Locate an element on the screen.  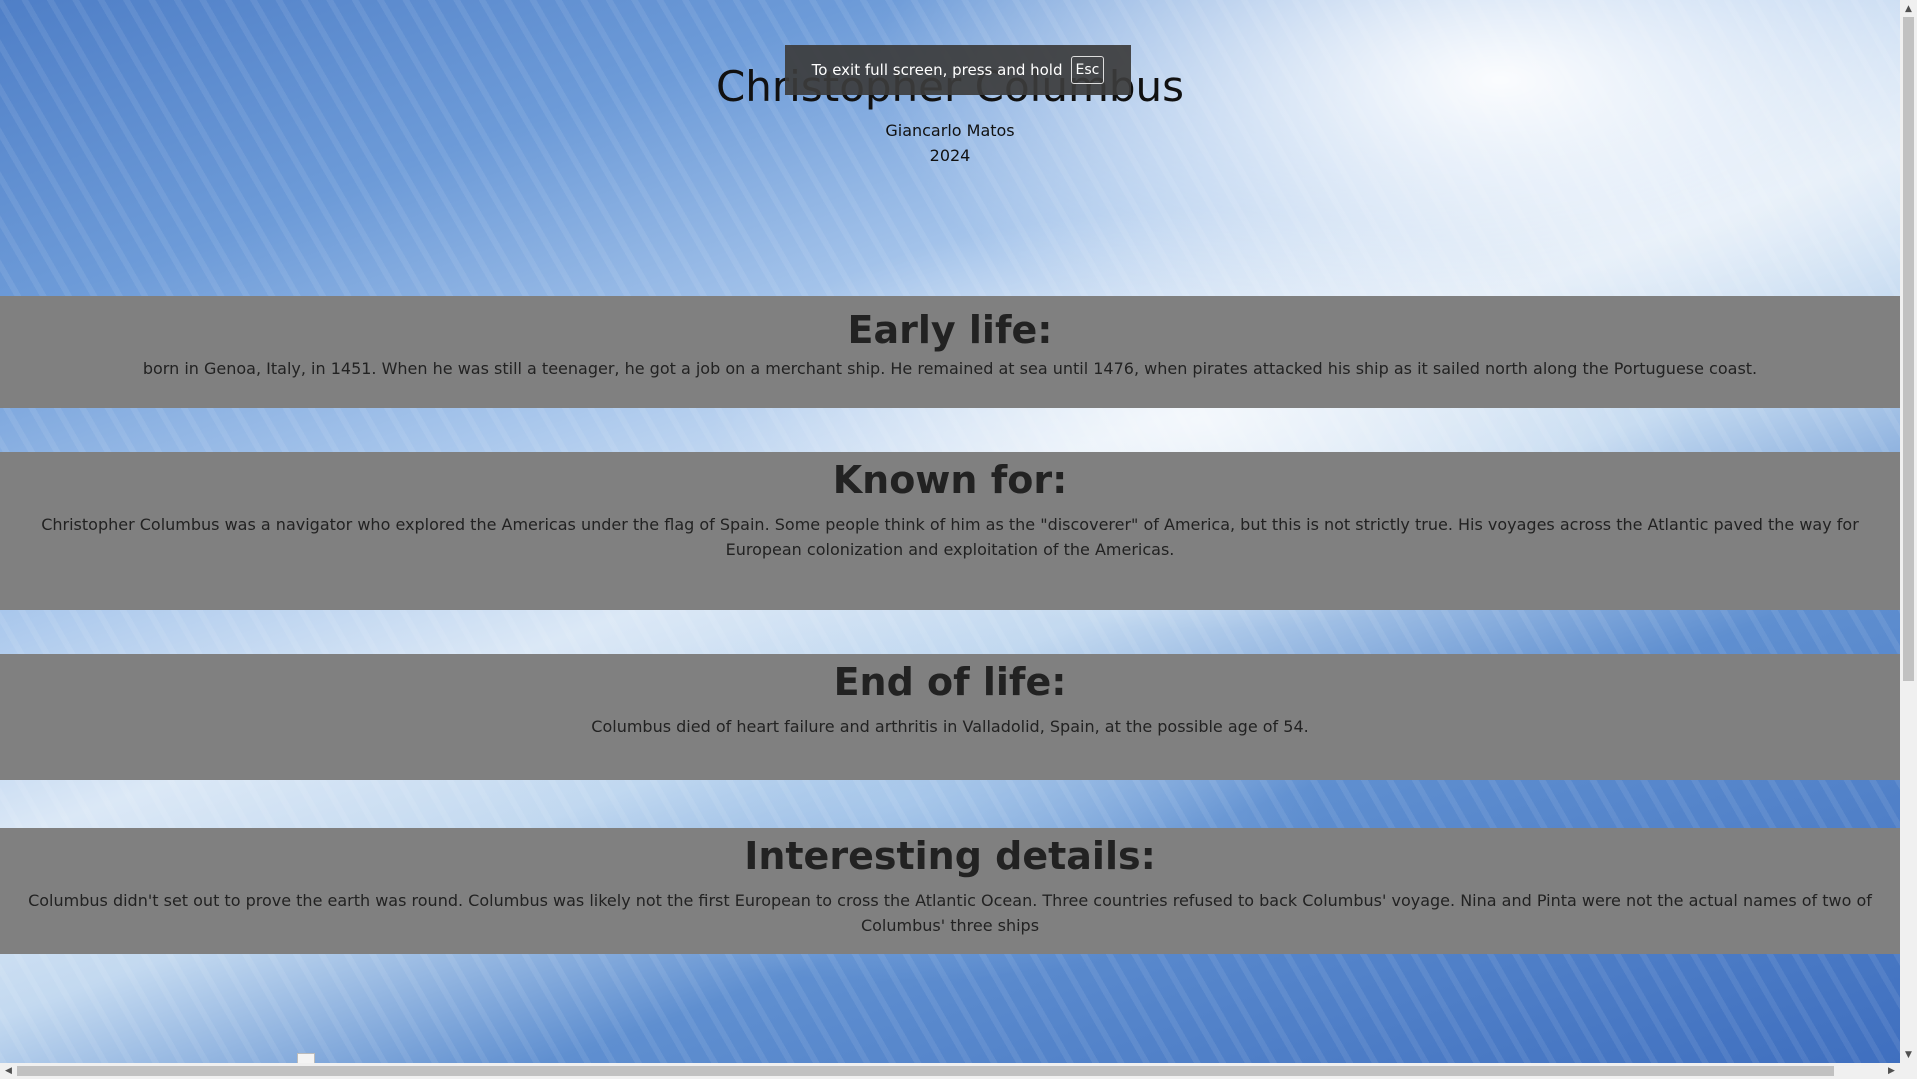
vertical-scroll-thumb is located at coordinates (1908, 349).